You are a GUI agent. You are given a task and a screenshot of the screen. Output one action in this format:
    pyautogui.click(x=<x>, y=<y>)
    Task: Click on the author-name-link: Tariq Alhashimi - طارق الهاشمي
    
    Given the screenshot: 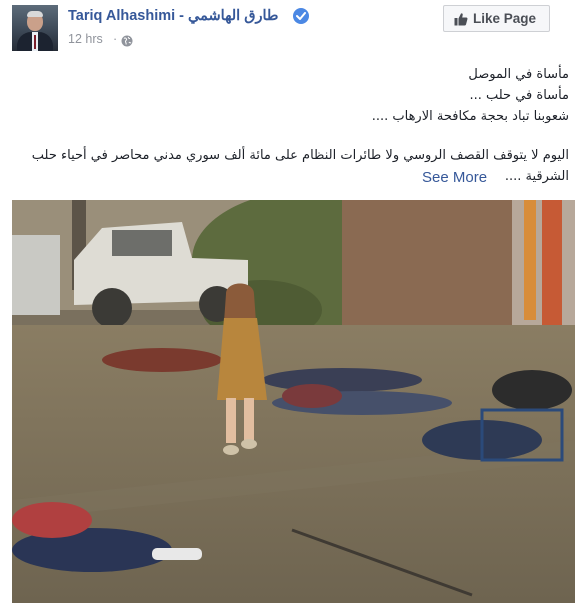 What is the action you would take?
    pyautogui.click(x=173, y=16)
    